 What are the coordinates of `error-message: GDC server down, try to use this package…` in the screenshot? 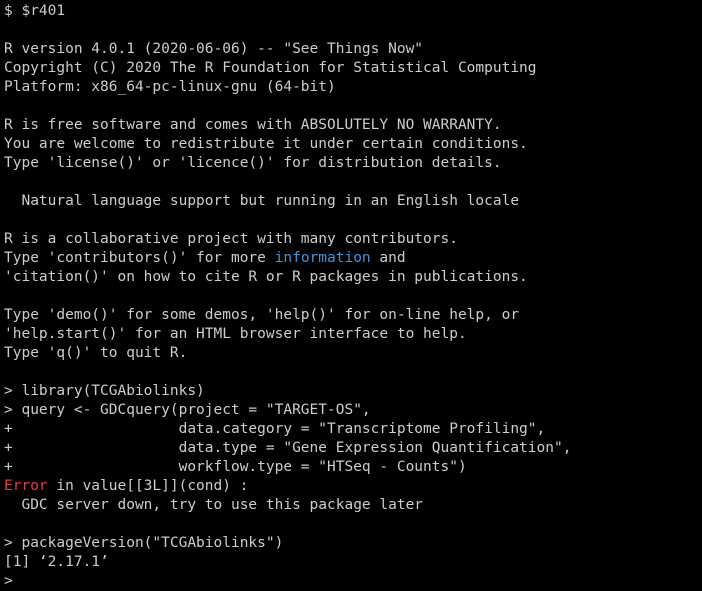 It's located at (214, 505).